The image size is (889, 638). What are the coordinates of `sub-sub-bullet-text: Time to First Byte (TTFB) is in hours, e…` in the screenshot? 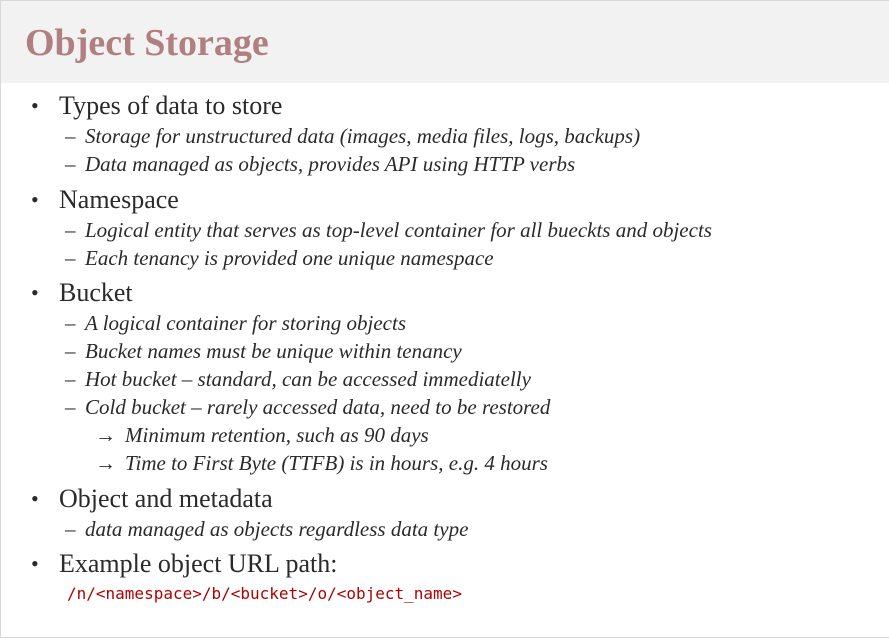 It's located at (336, 463).